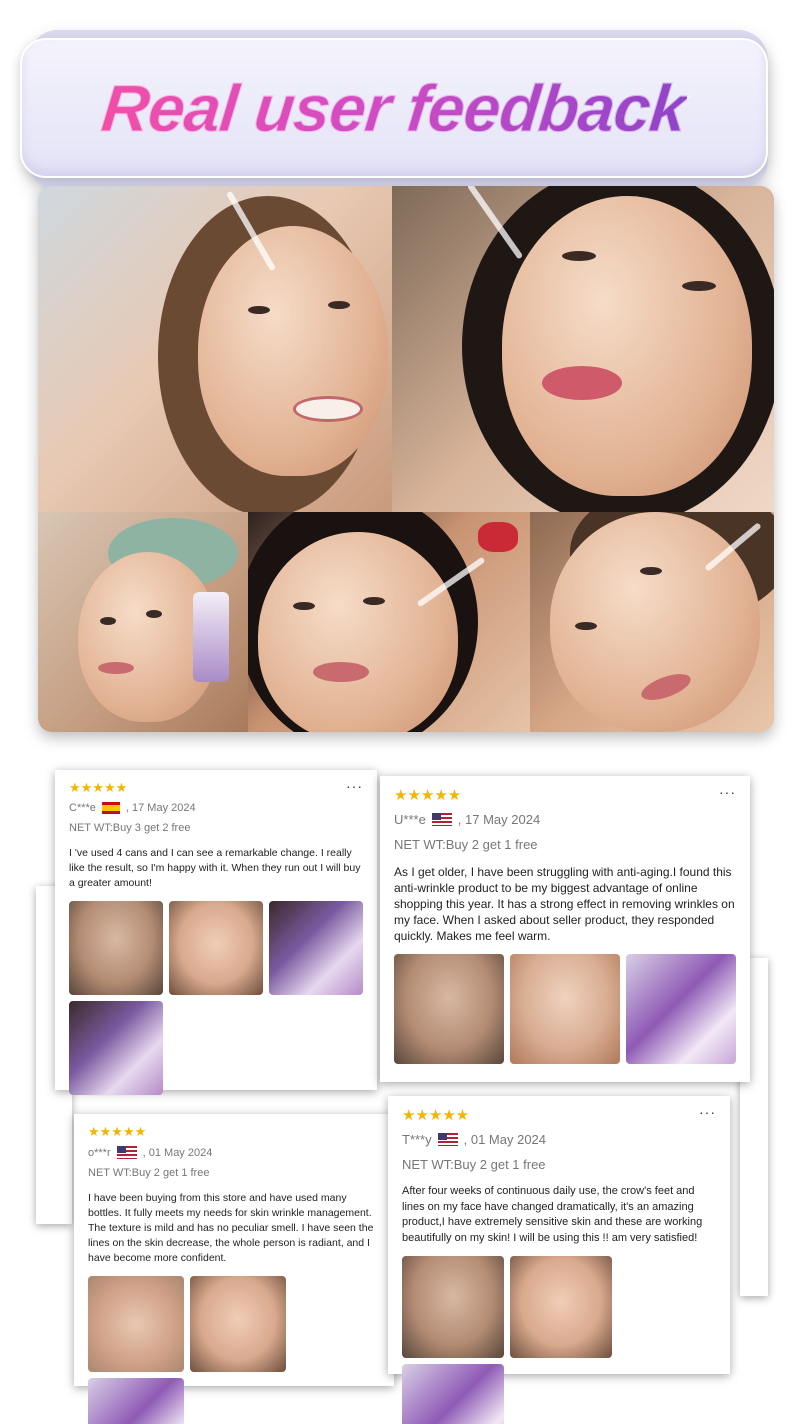 This screenshot has height=1424, width=800. What do you see at coordinates (565, 819) in the screenshot?
I see `reviewer-info: U***e , 17 May 2024` at bounding box center [565, 819].